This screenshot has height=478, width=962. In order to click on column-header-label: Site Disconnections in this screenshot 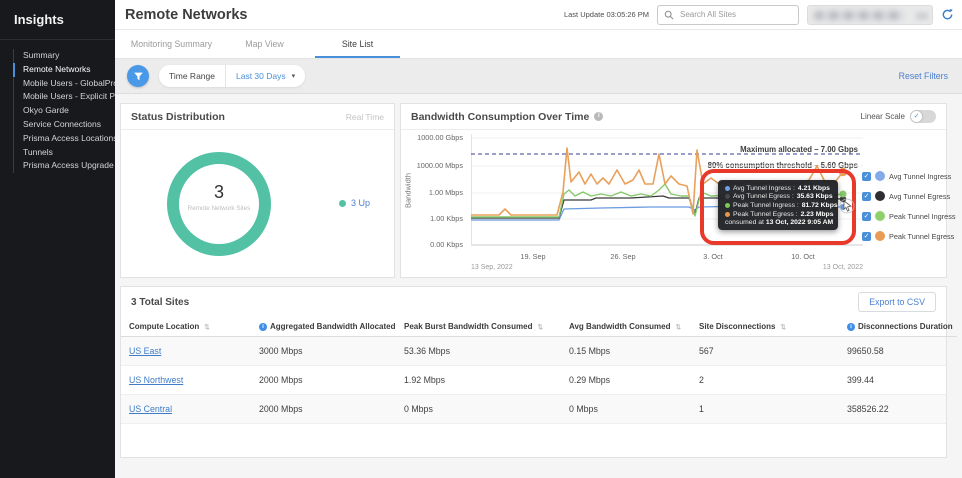, I will do `click(737, 326)`.